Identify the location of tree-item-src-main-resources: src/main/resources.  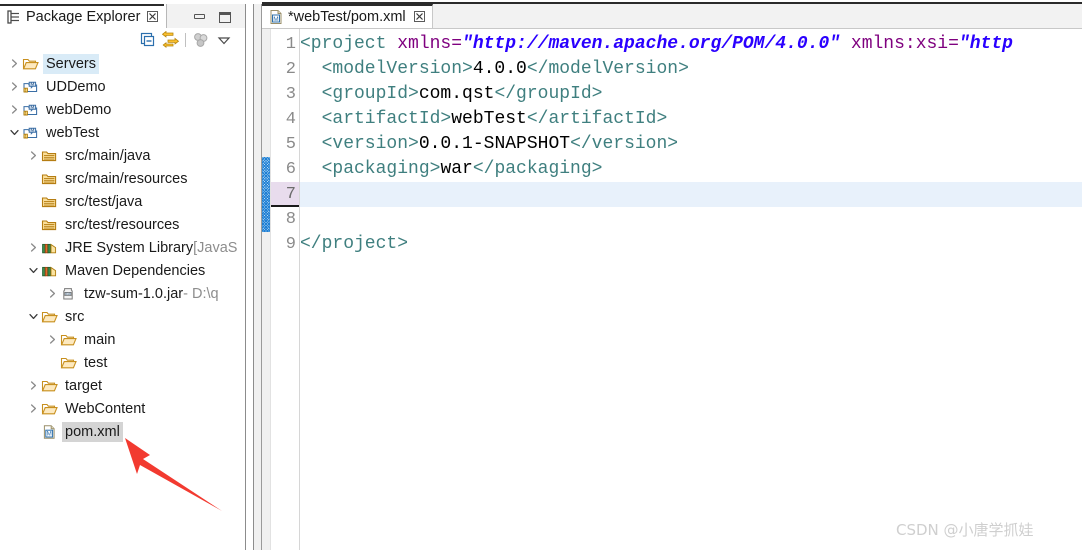
(122, 178).